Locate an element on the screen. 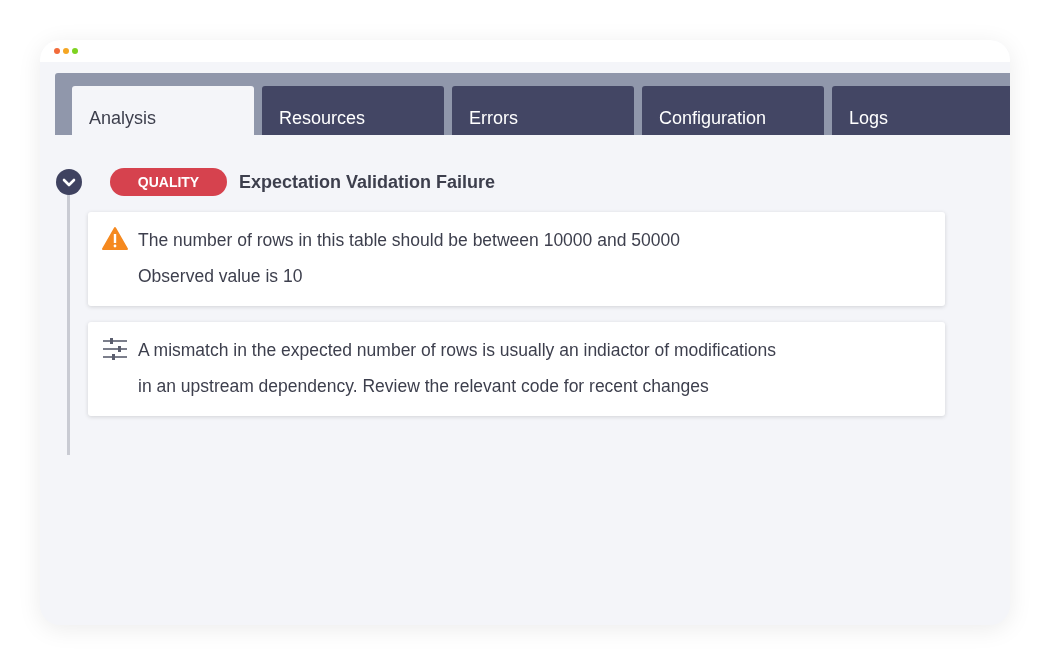 Image resolution: width=1040 pixels, height=666 pixels. window-controls-icon is located at coordinates (67, 51).